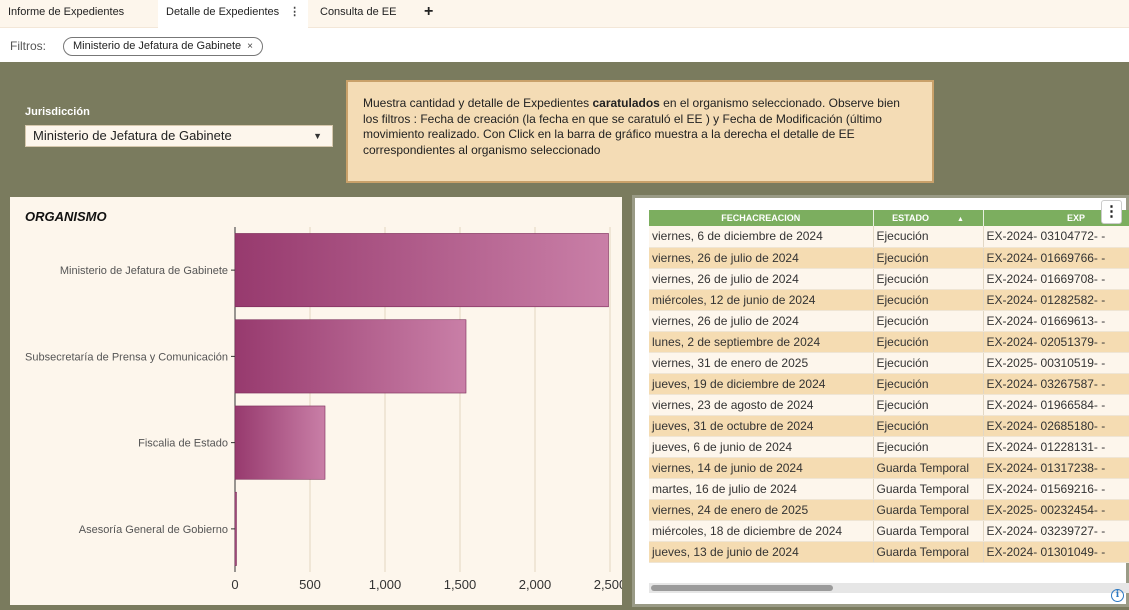 The width and height of the screenshot is (1129, 610). I want to click on cell-exp: EX-2024- 03267587- -, so click(1056, 384).